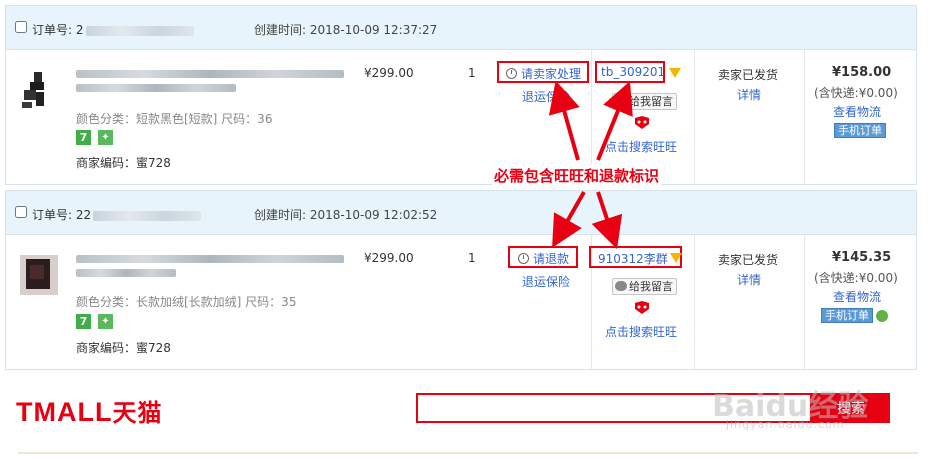 The width and height of the screenshot is (933, 459). I want to click on buyer-id-link: tb_309201, so click(633, 72).